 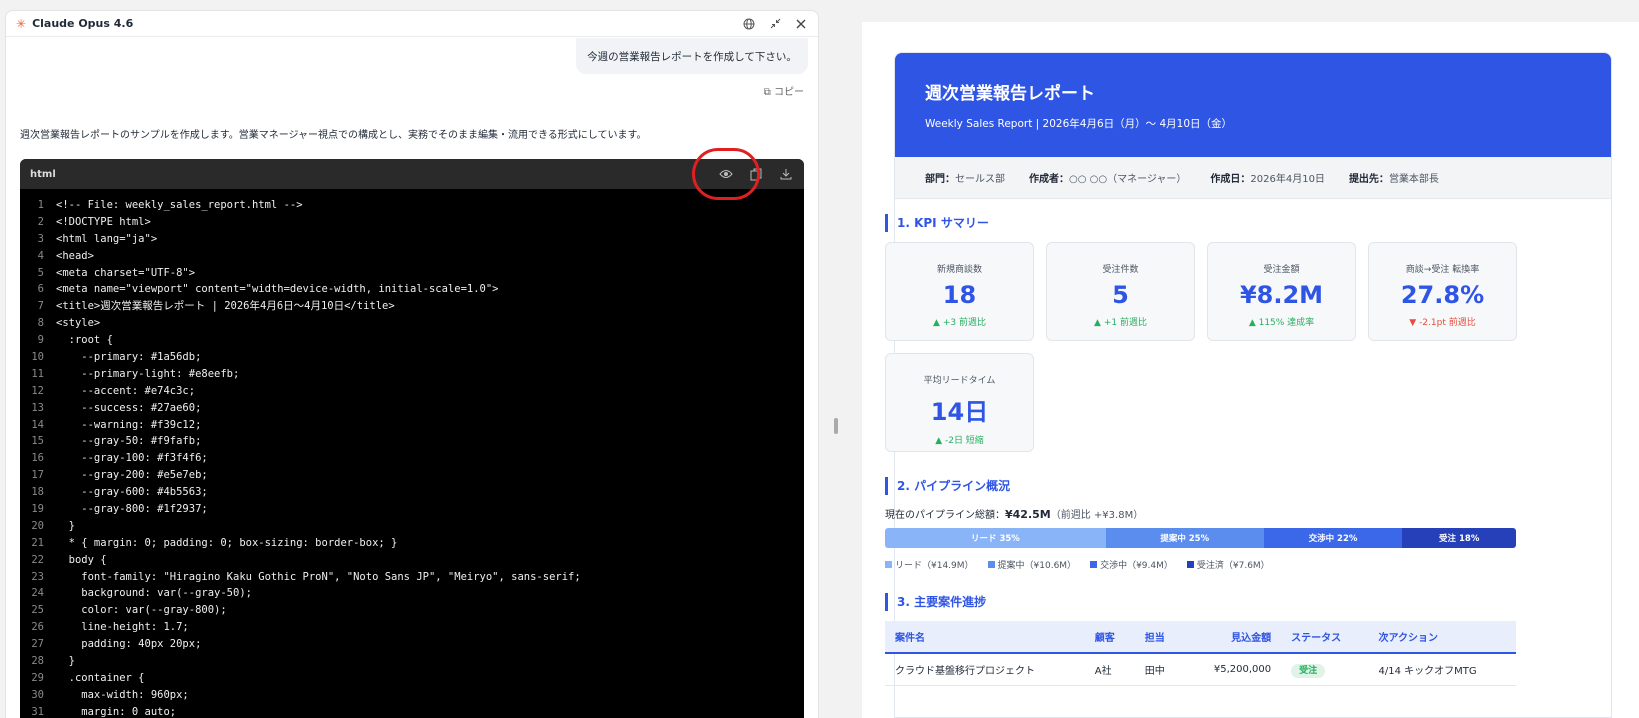 What do you see at coordinates (37, 475) in the screenshot?
I see `line-number: 17` at bounding box center [37, 475].